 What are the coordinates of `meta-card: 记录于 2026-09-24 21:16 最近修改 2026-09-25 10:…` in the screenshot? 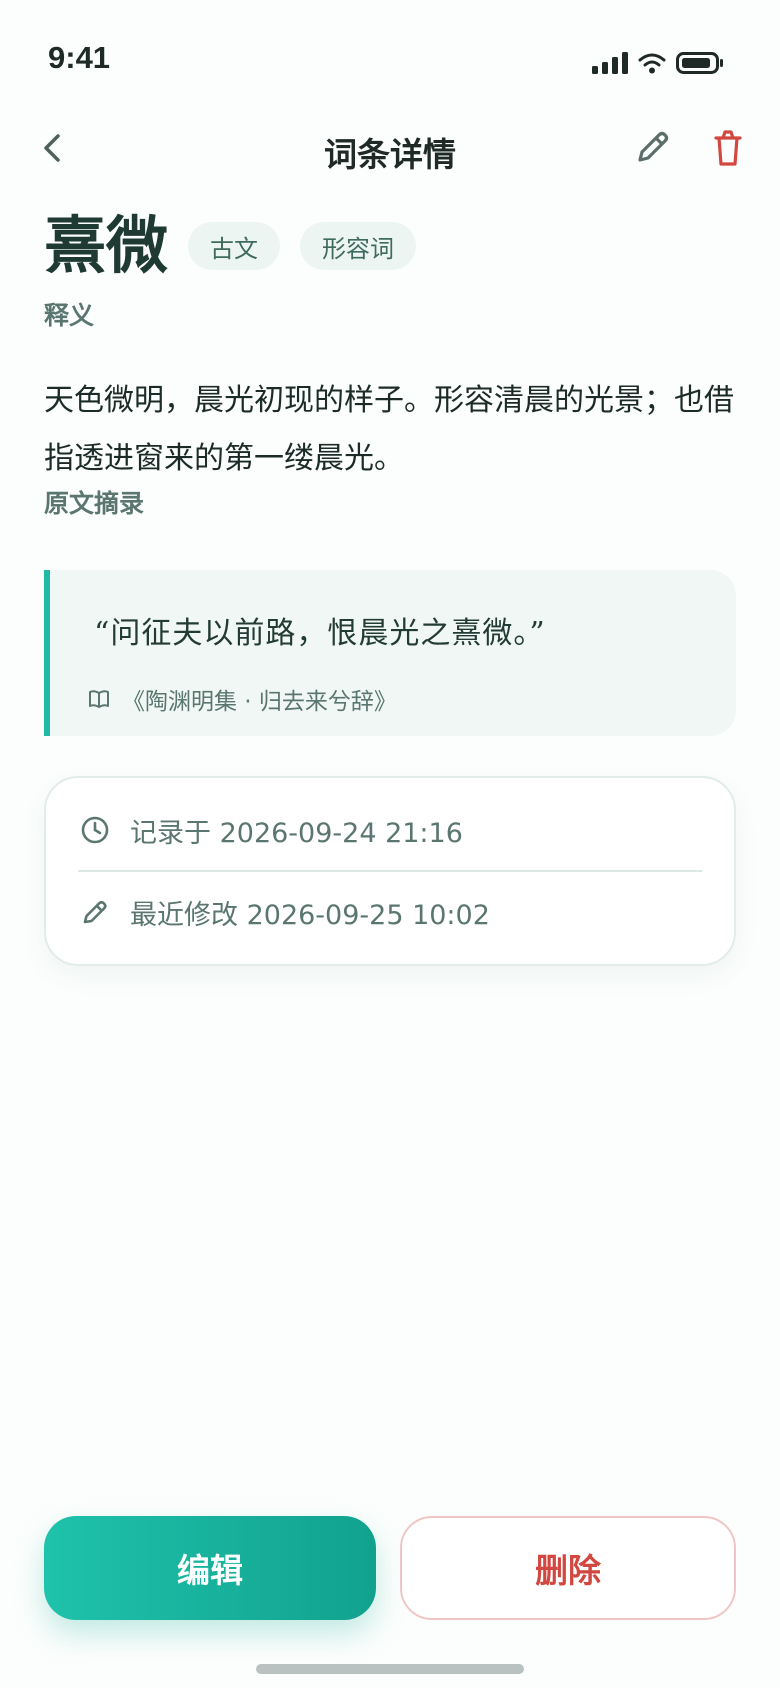 It's located at (390, 871).